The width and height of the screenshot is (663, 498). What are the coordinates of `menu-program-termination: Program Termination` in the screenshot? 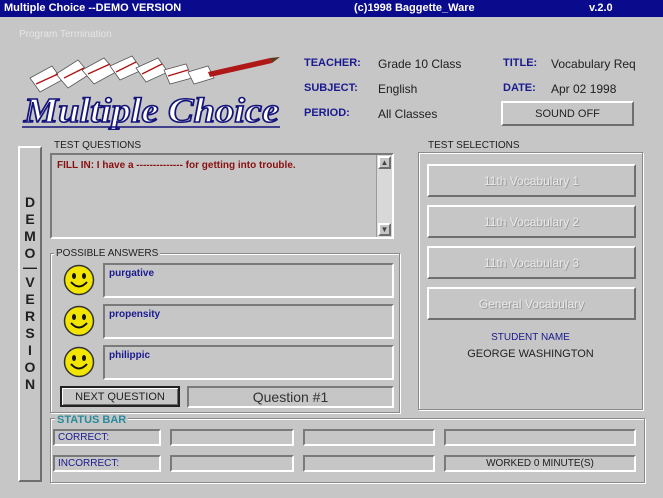 It's located at (65, 34).